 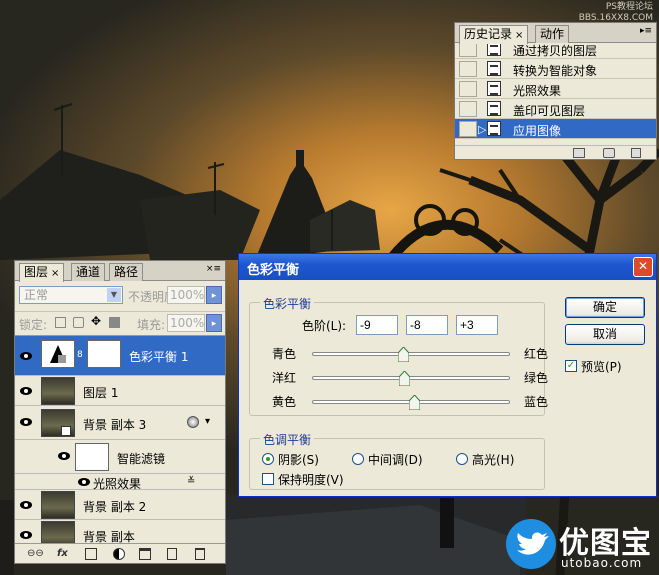 I want to click on level-yellow-blue-input, so click(x=477, y=325).